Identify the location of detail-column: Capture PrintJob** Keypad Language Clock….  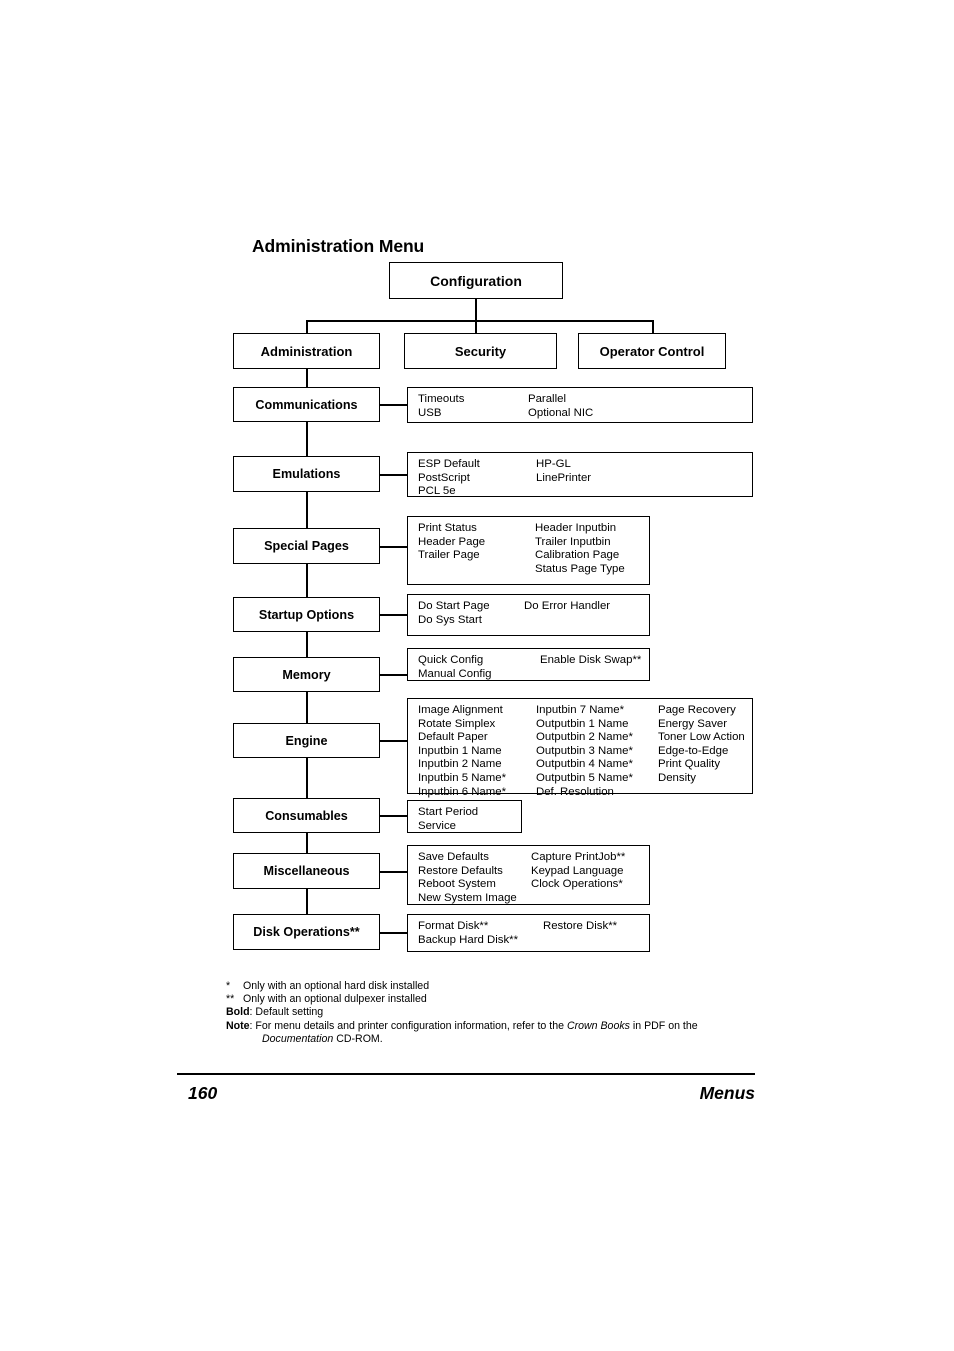
(578, 871).